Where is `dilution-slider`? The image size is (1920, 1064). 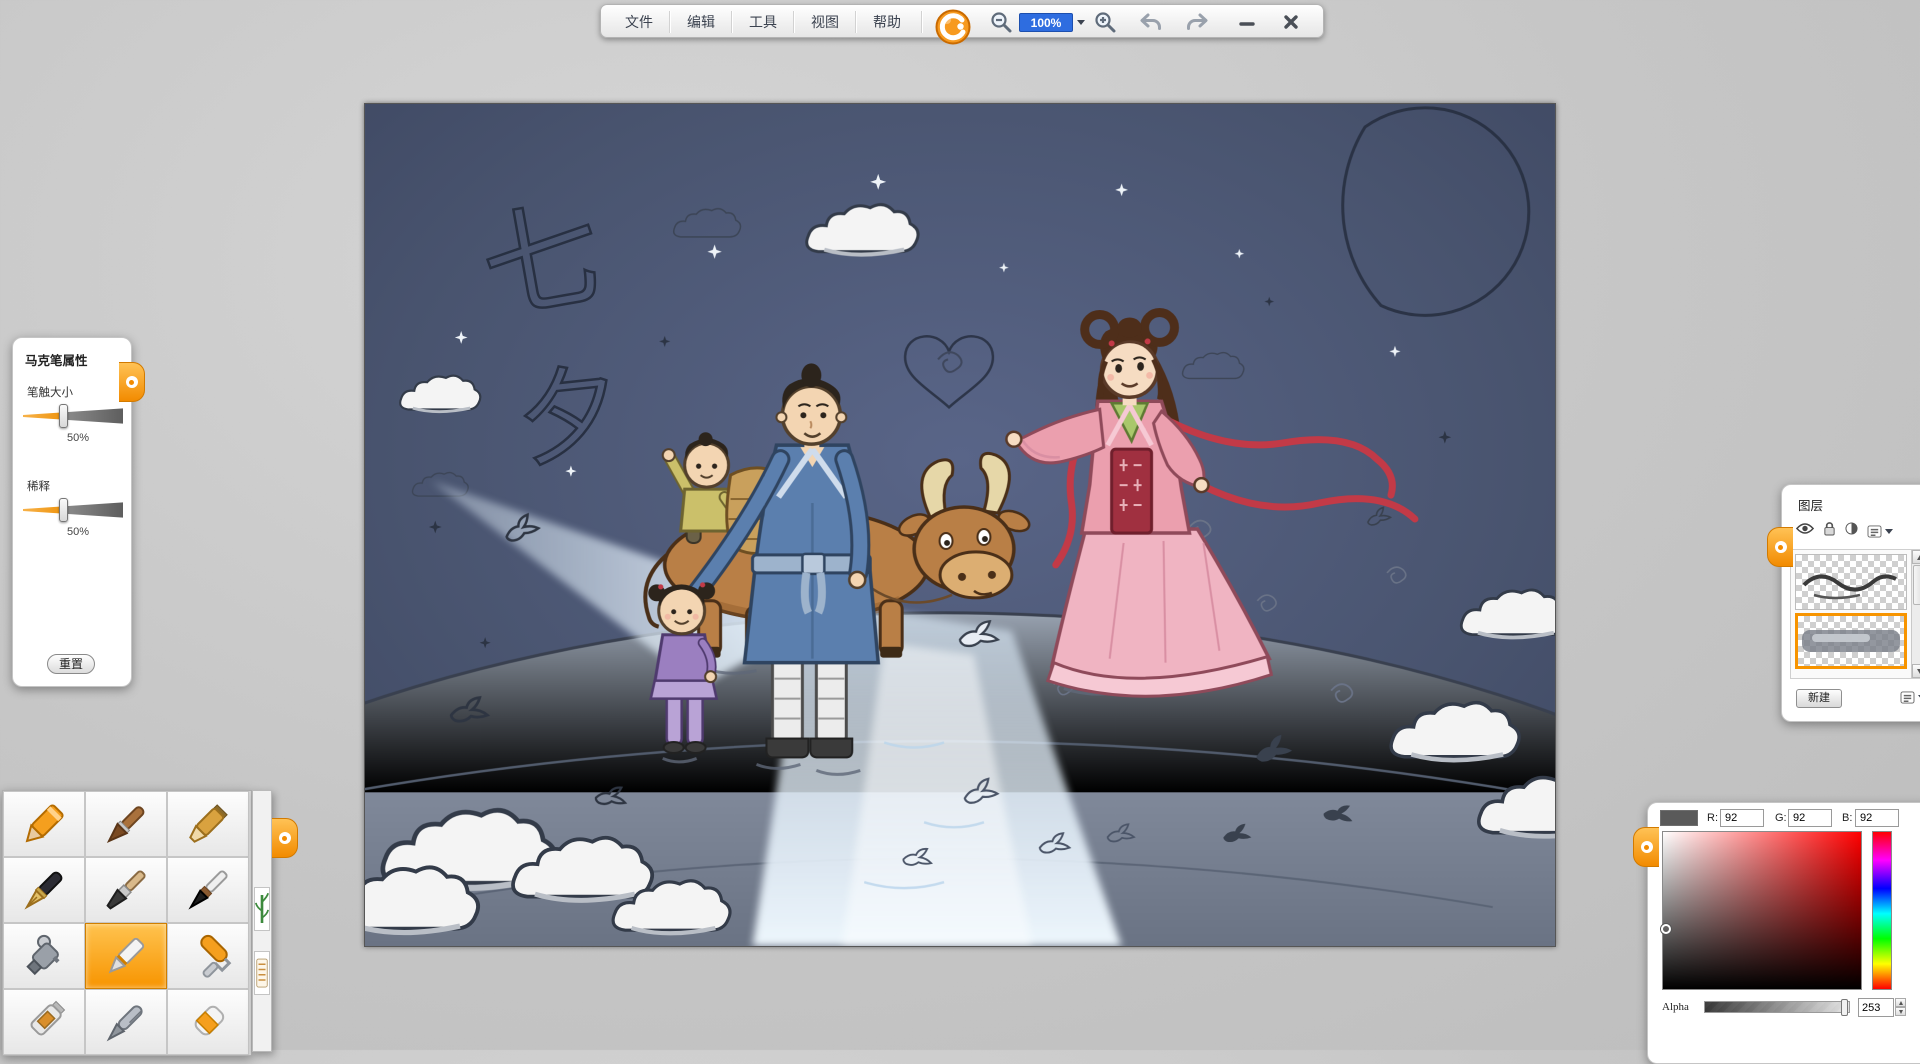
dilution-slider is located at coordinates (73, 510).